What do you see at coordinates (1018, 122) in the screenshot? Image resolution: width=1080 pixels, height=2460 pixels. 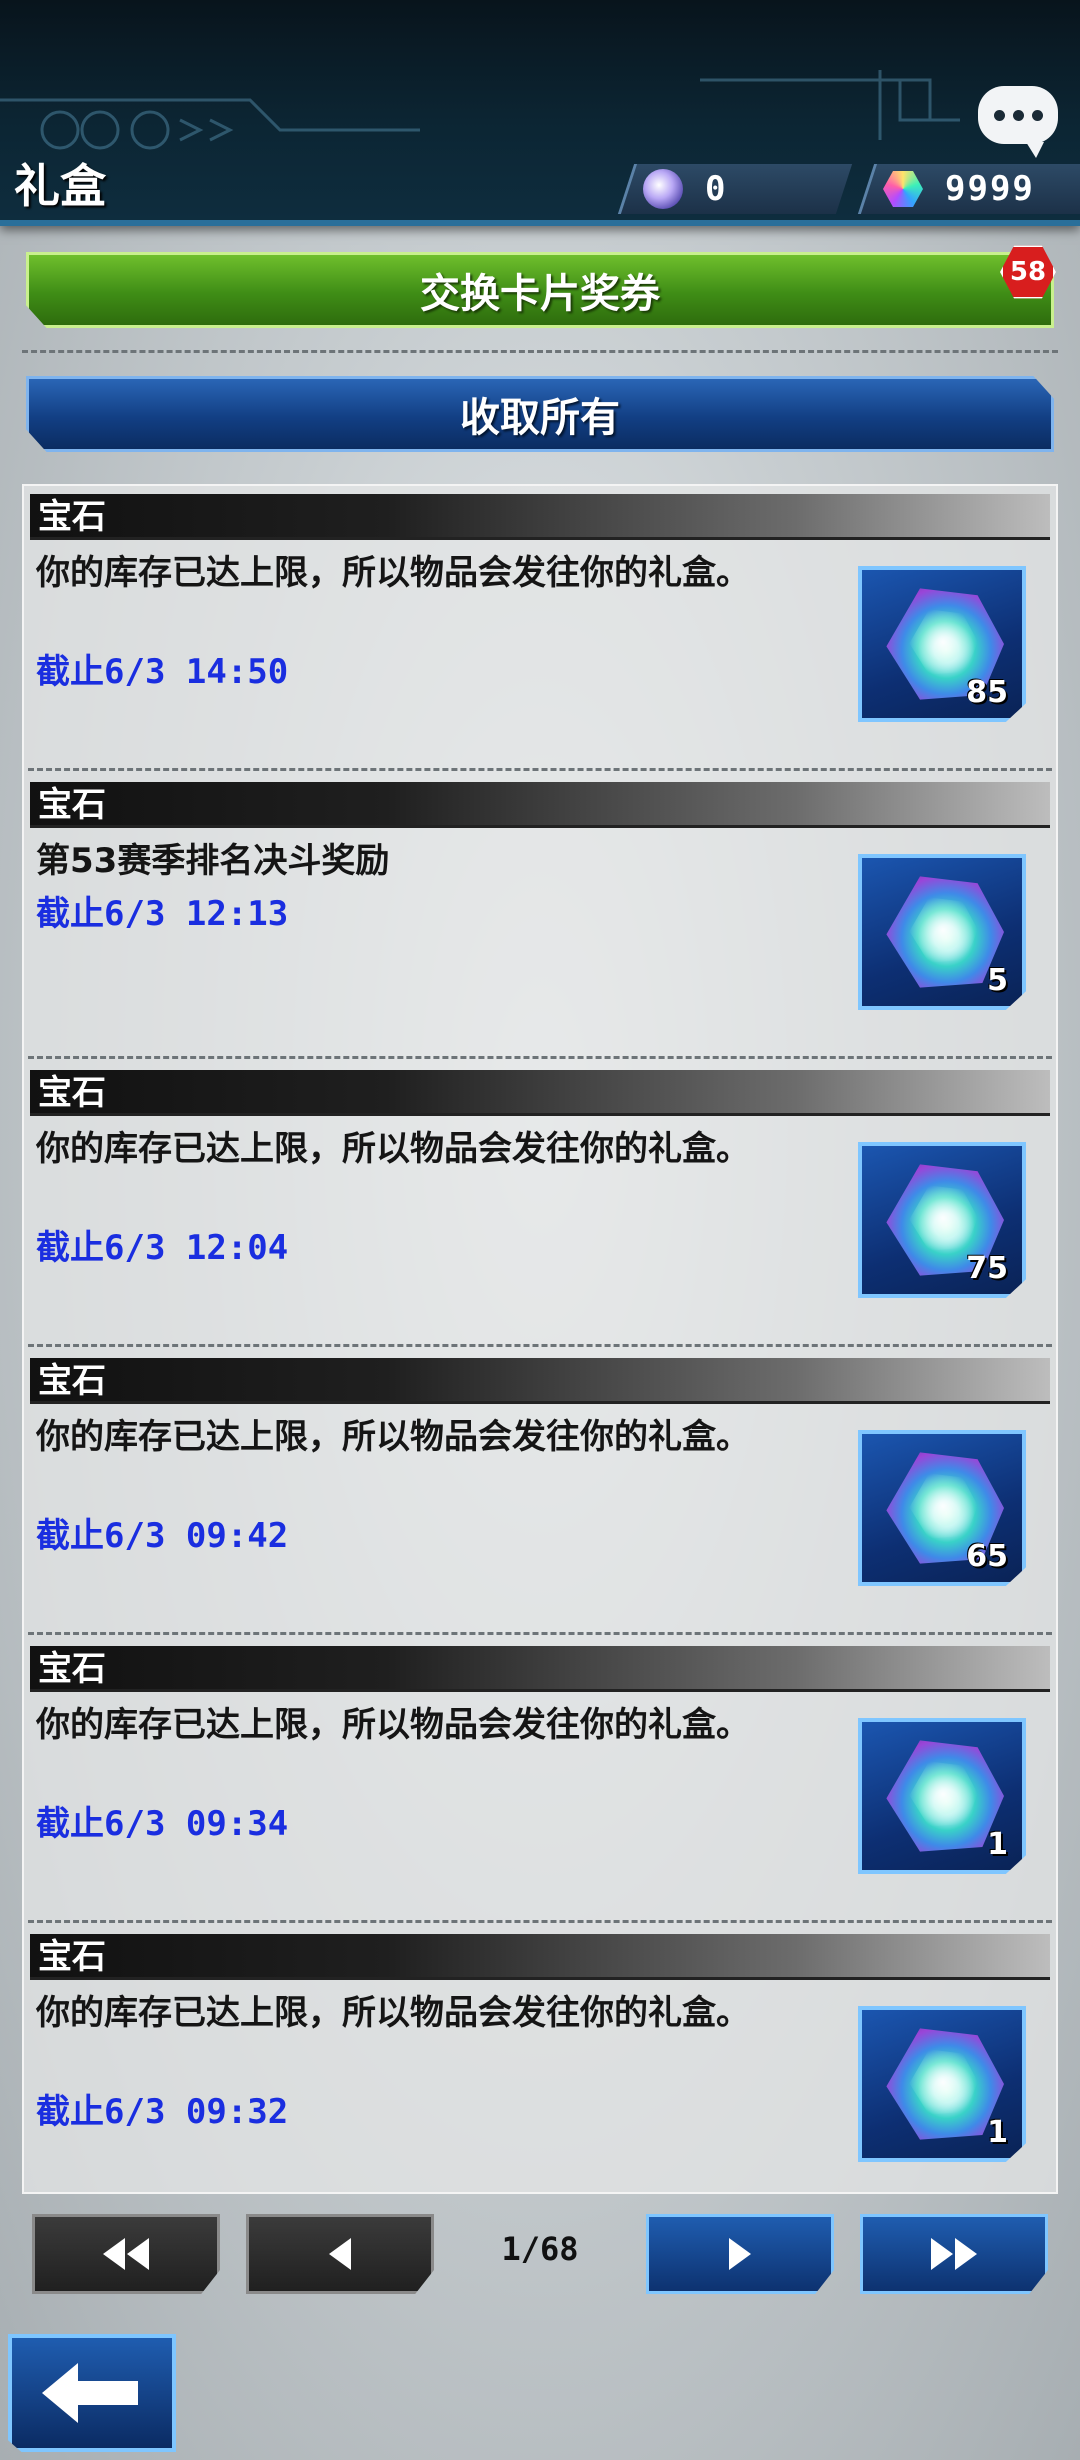 I see `chat-bubble-icon` at bounding box center [1018, 122].